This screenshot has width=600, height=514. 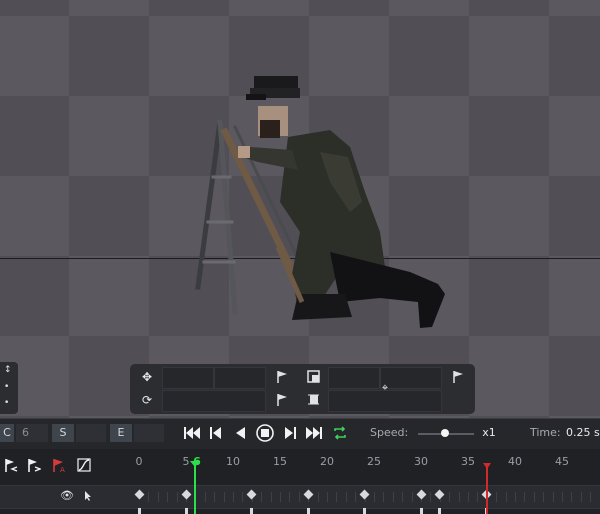 I want to click on play-backward-button, so click(x=240, y=433).